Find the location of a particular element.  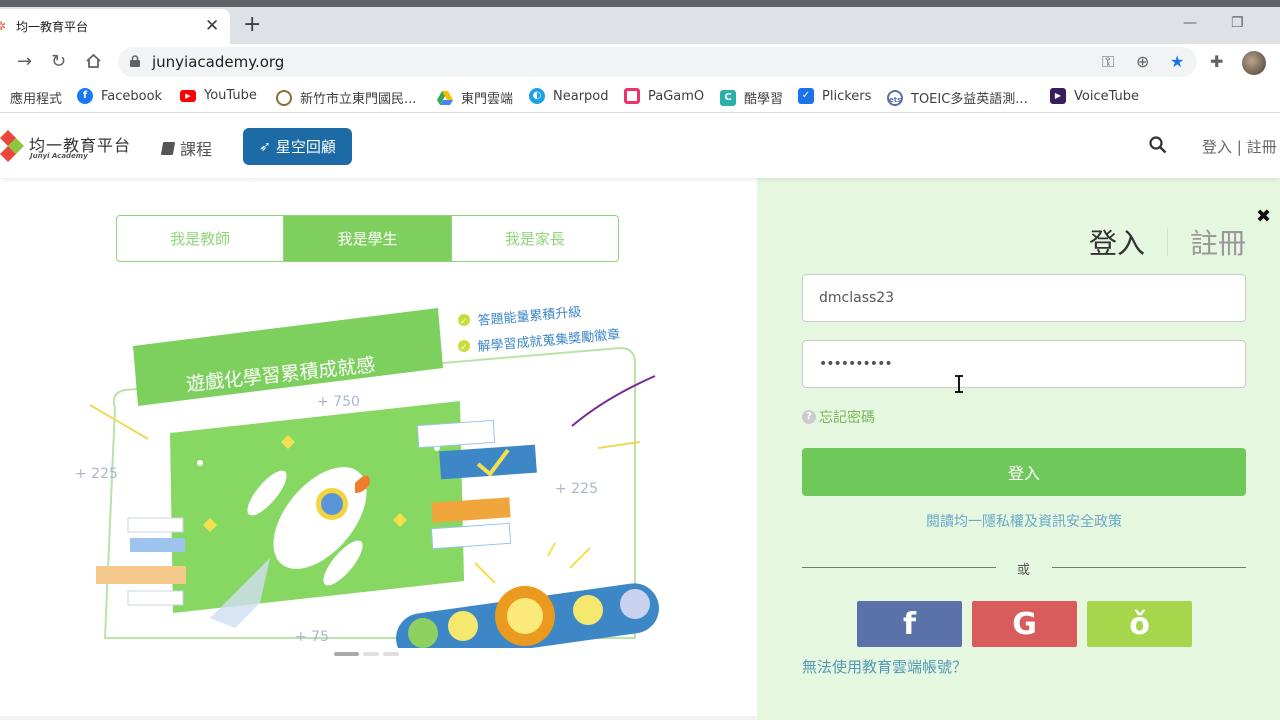

tab-bar: ✲ 均一教育平台 ✕ + — ❐ is located at coordinates (640, 25).